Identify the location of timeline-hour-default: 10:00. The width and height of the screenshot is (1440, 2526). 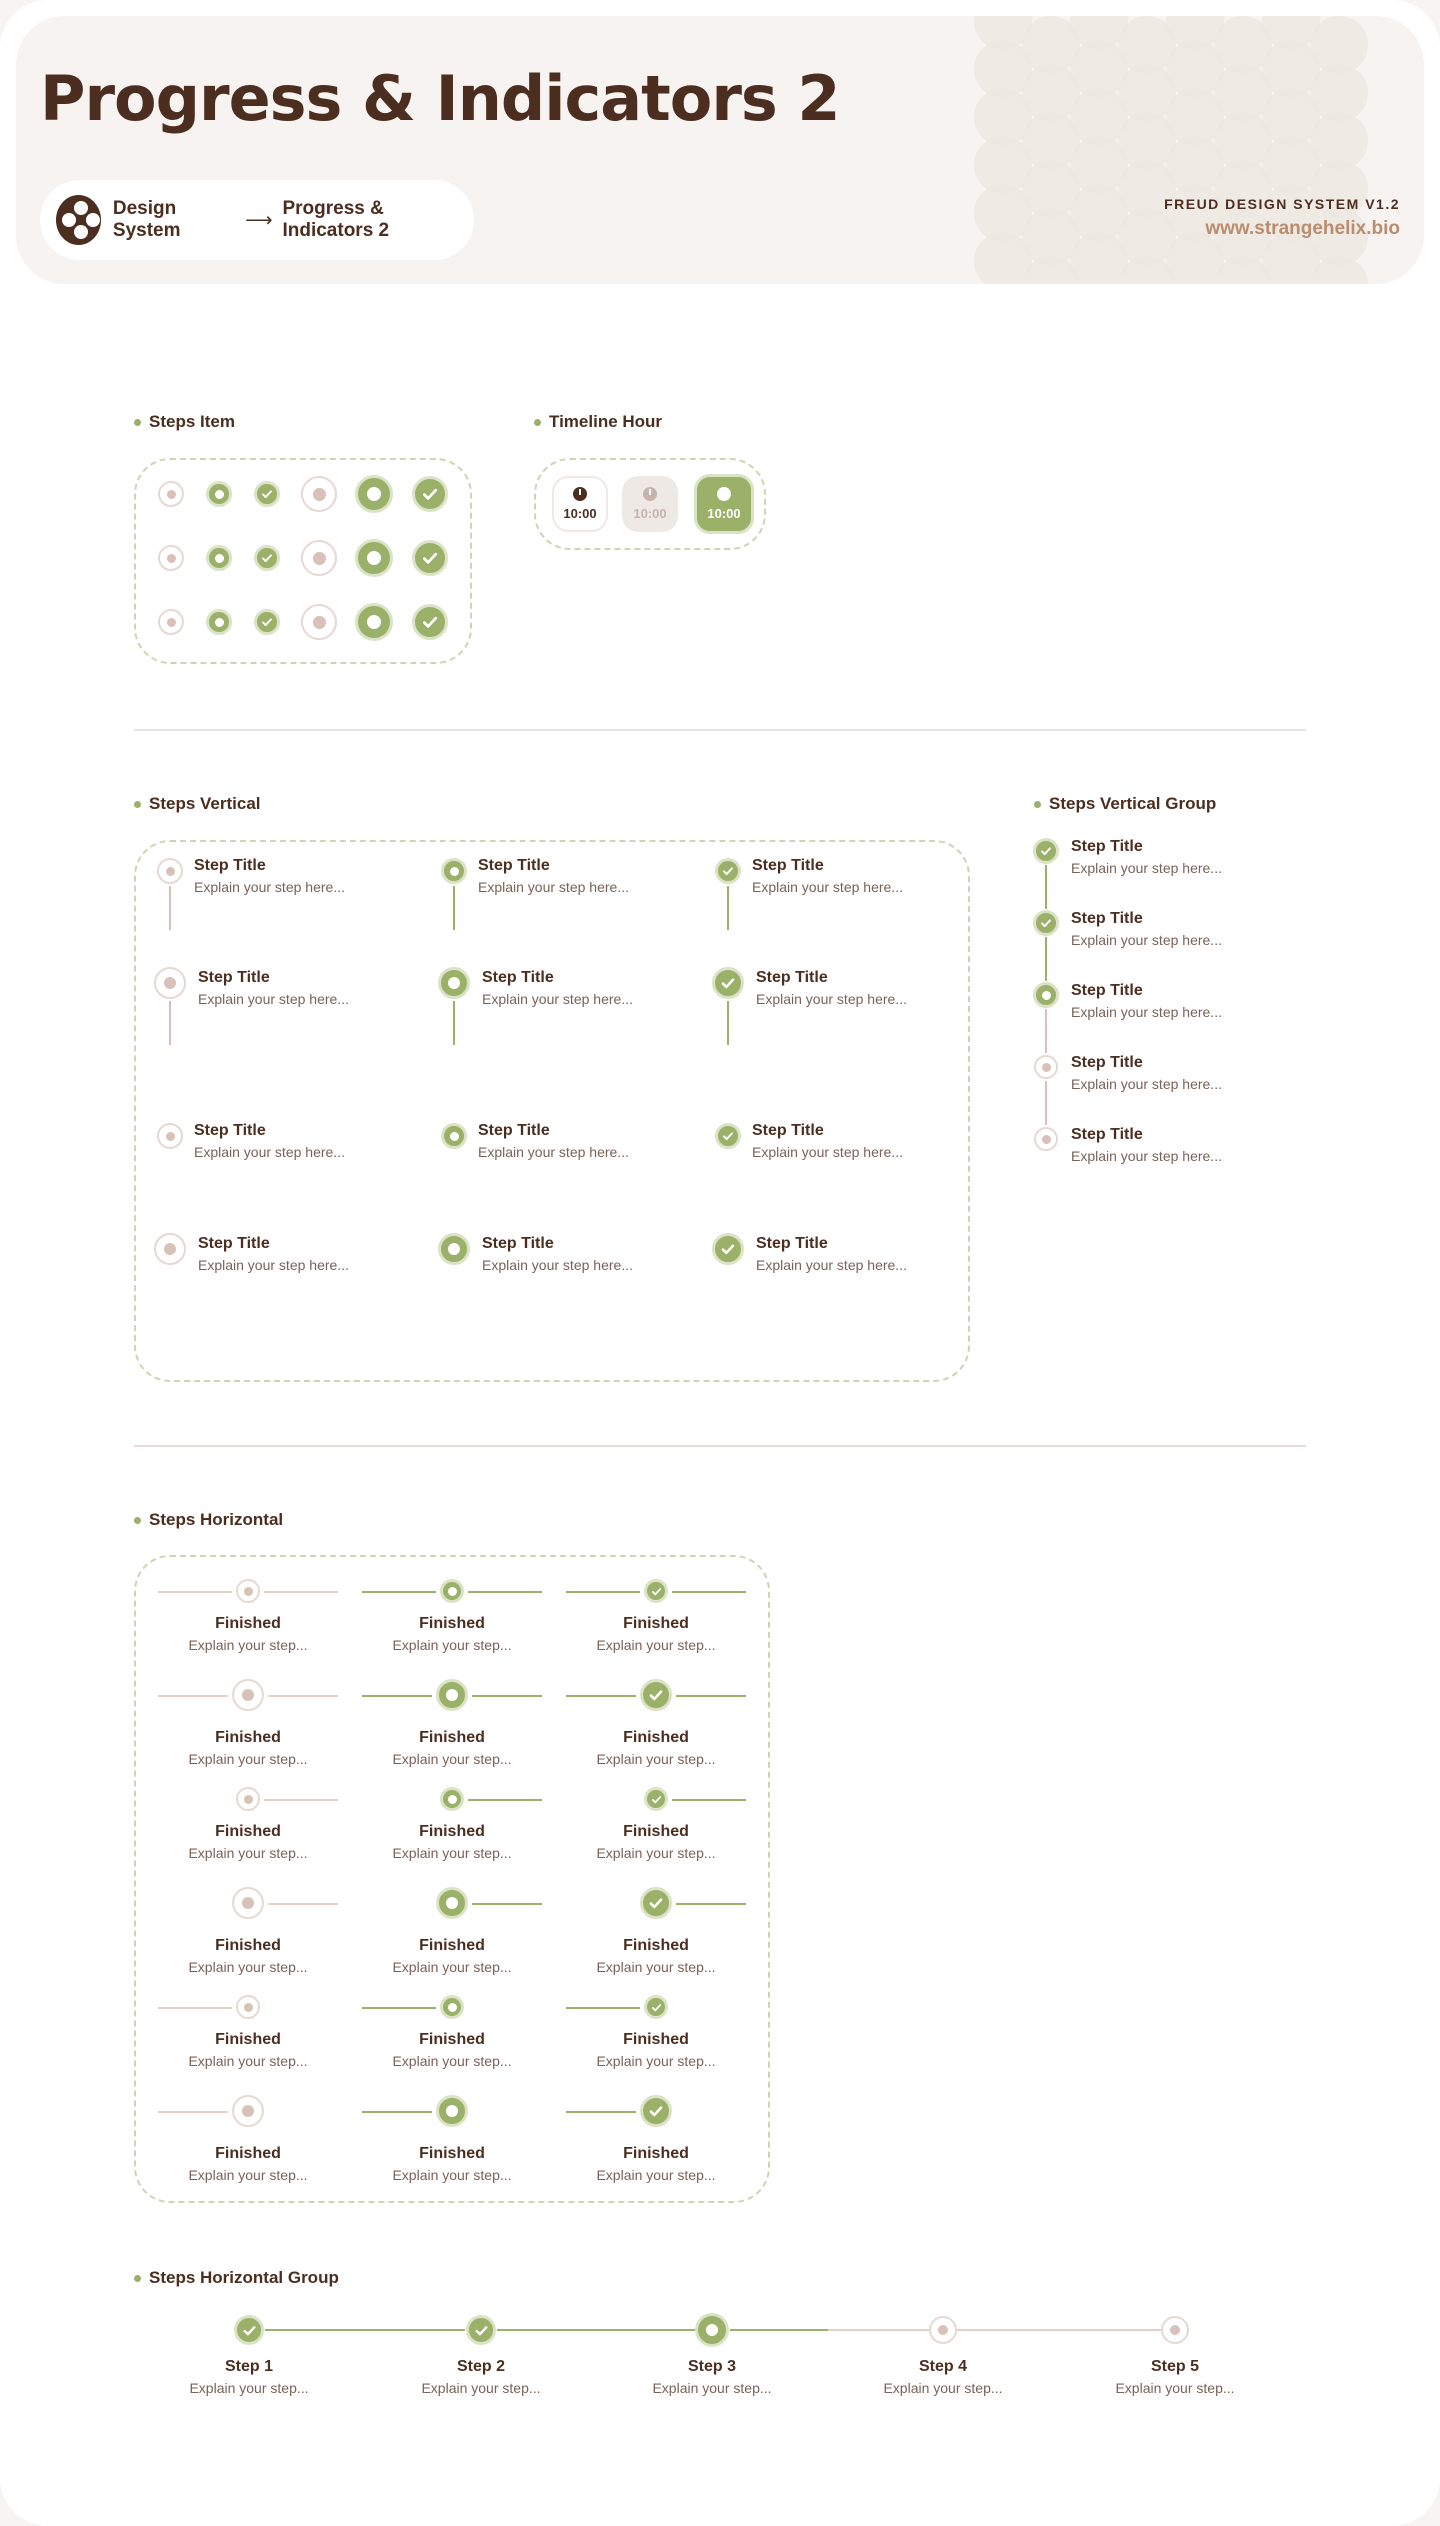
(580, 504).